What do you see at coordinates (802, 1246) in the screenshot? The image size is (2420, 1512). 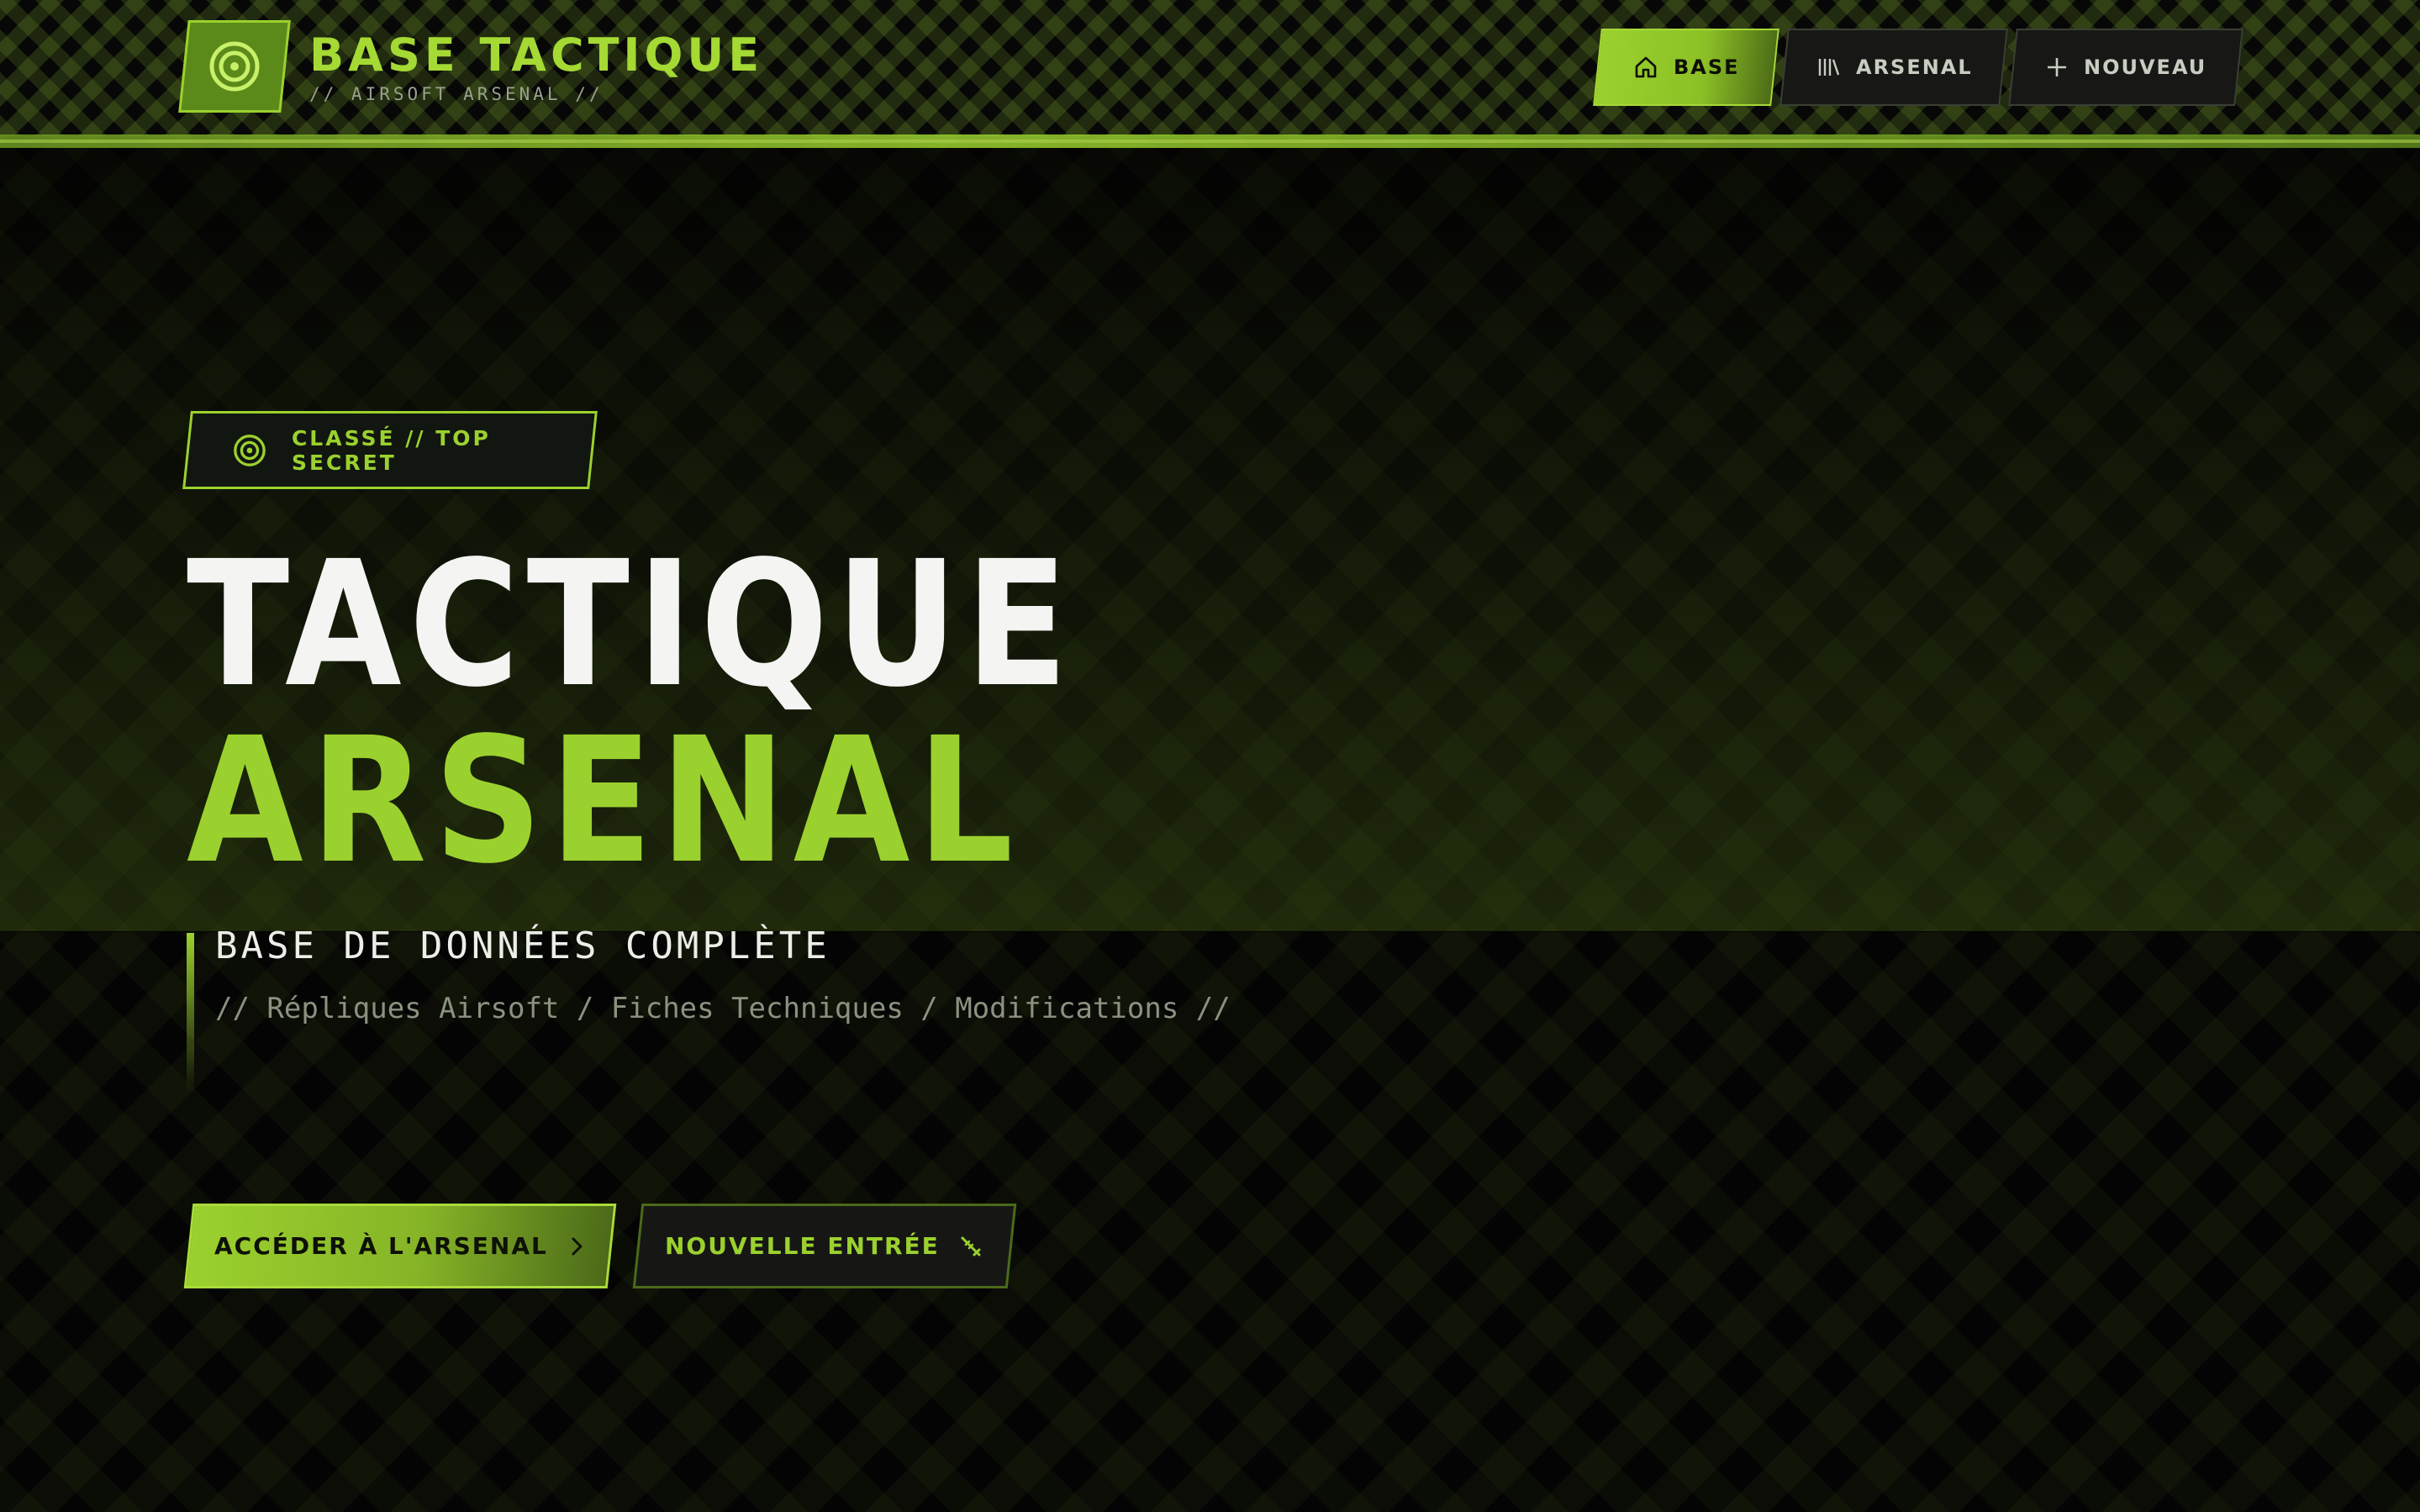 I see `new-entry-label: NOUVELLE ENTRÉE` at bounding box center [802, 1246].